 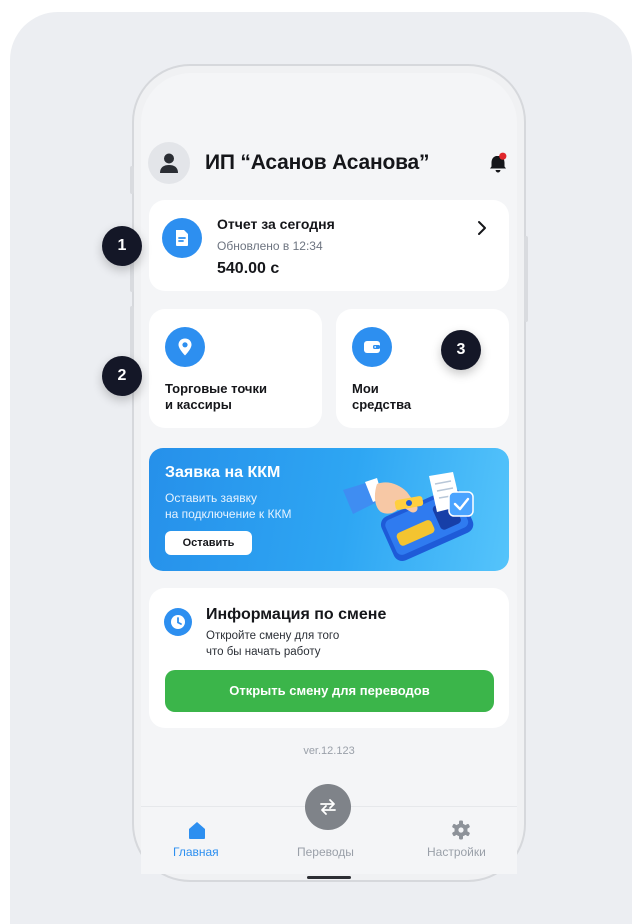 I want to click on chevron-right-icon, so click(x=482, y=228).